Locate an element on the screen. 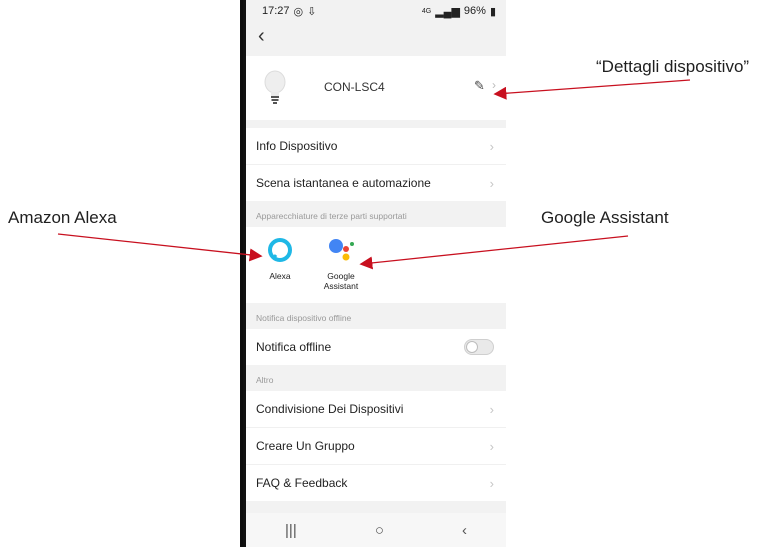 This screenshot has width=776, height=547. arrow-alexa is located at coordinates (160, 247).